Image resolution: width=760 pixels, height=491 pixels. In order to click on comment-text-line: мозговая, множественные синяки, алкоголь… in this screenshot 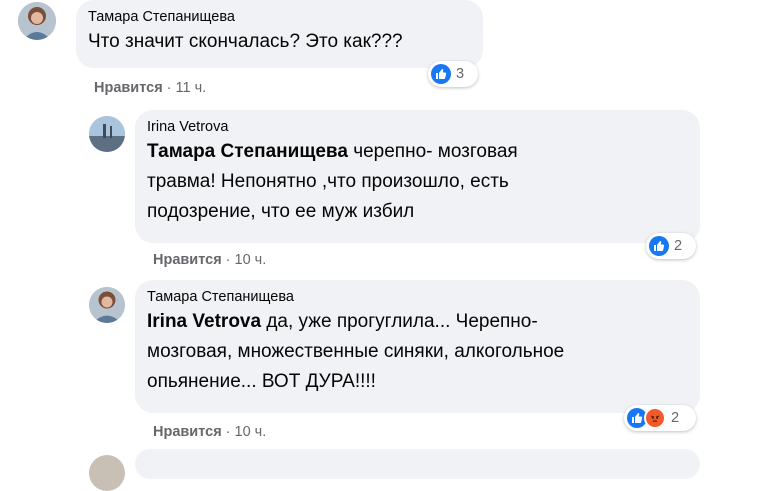, I will do `click(356, 351)`.